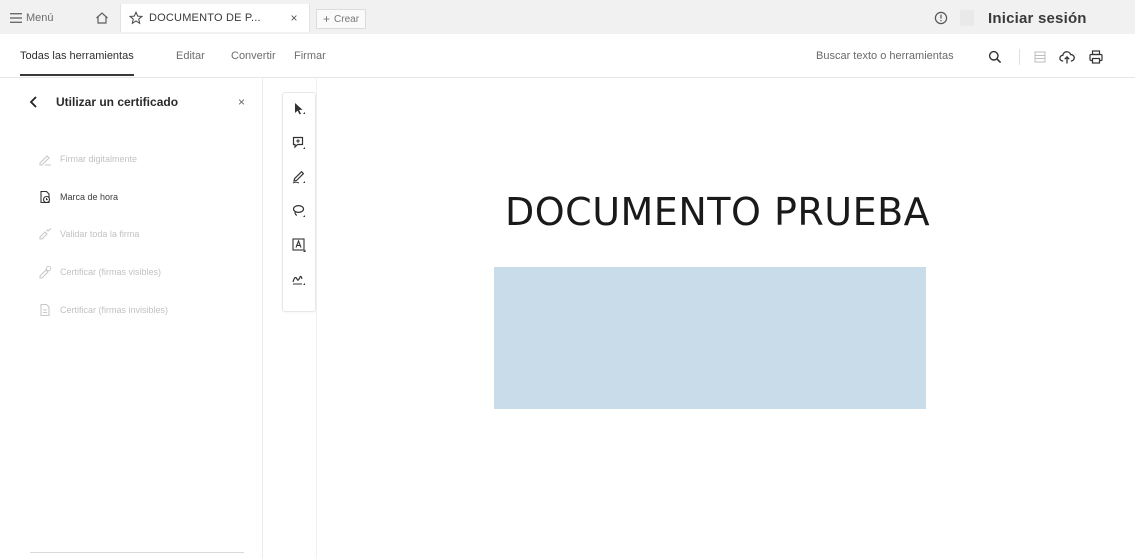 The height and width of the screenshot is (559, 1135). What do you see at coordinates (45, 272) in the screenshot?
I see `certify-visible-icon` at bounding box center [45, 272].